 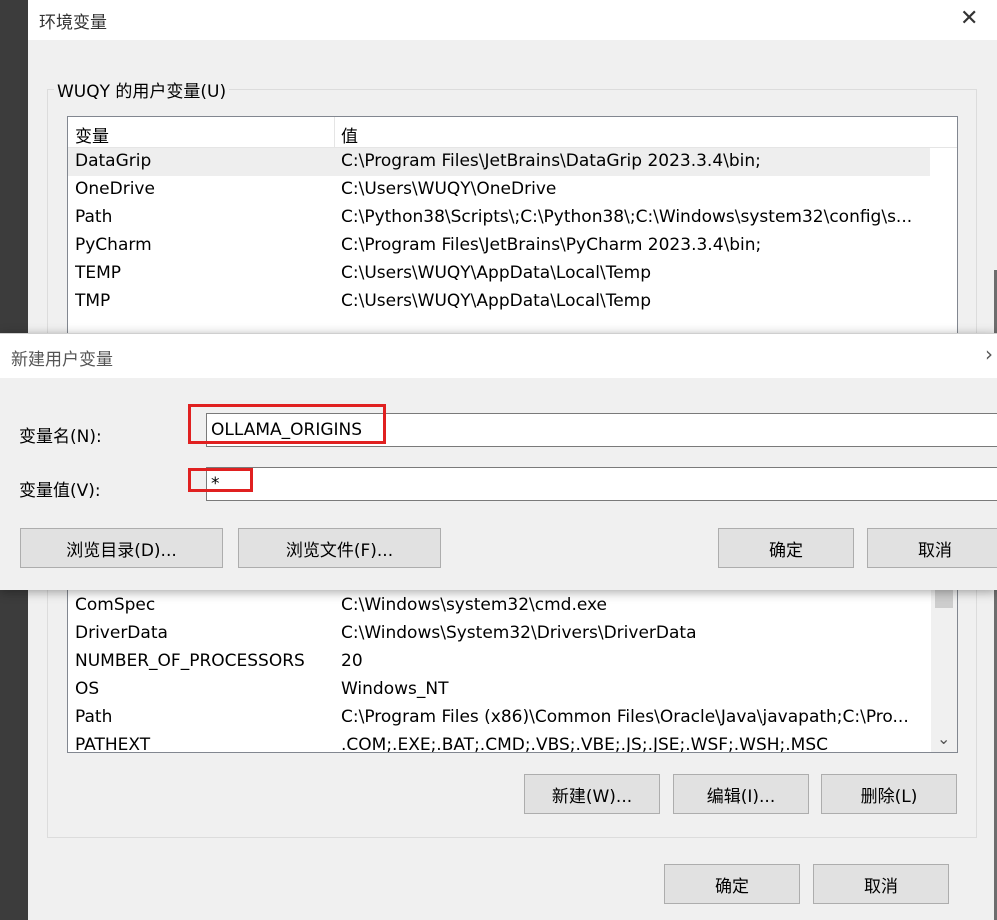 I want to click on var-name-cell: NUMBER_OF_PROCESSORS, so click(x=190, y=661).